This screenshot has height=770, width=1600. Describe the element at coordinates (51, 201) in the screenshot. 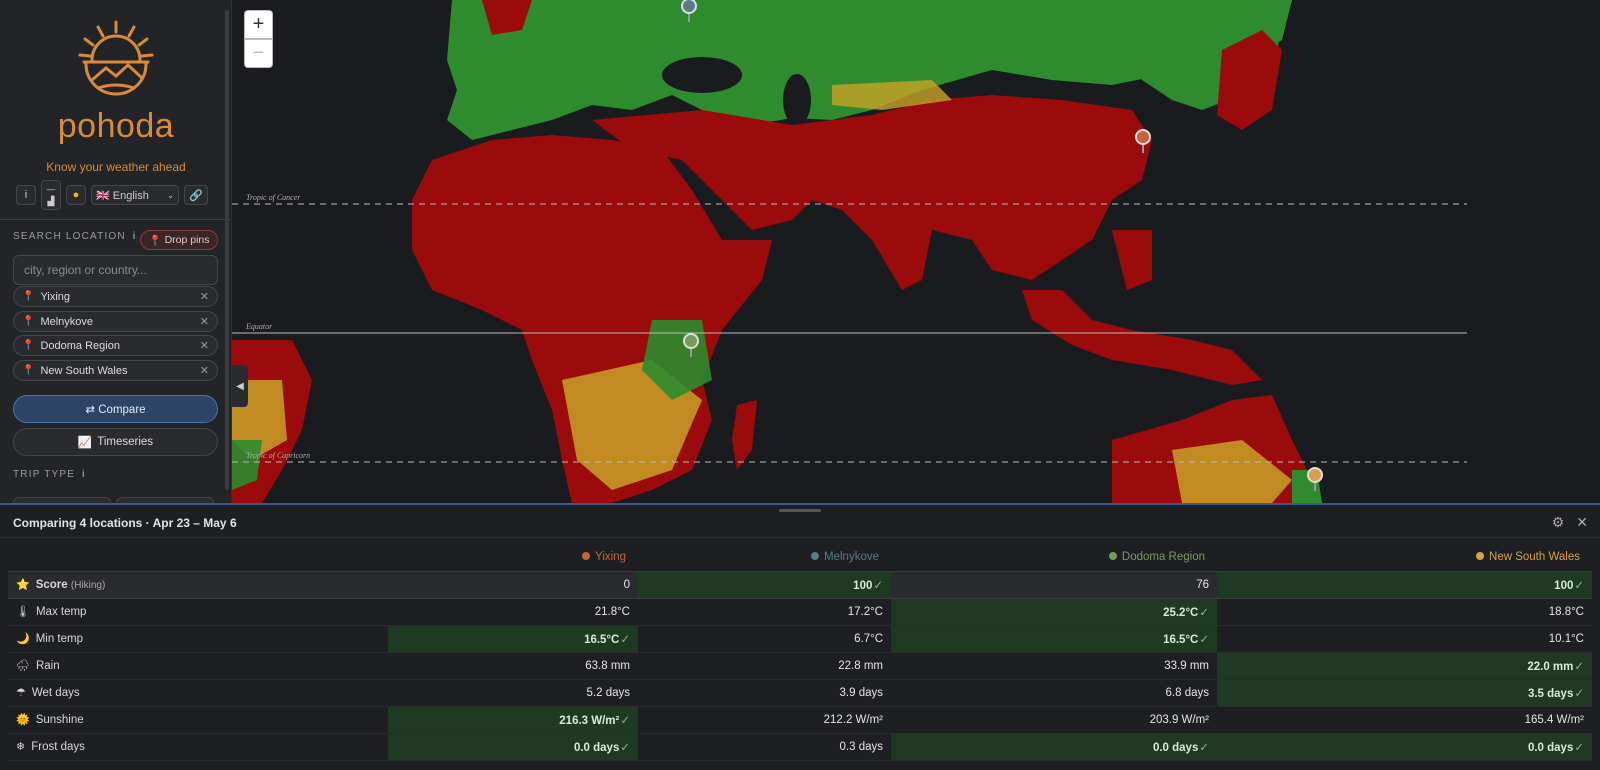

I see `bar-chart-icon: ▟` at that location.